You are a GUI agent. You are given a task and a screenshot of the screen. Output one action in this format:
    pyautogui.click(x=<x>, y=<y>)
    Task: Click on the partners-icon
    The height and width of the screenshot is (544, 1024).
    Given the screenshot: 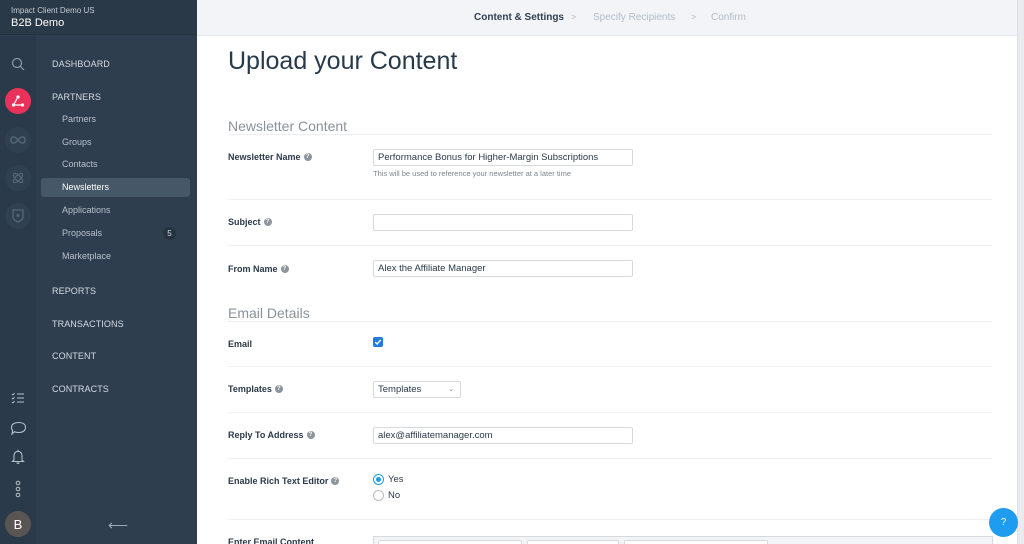 What is the action you would take?
    pyautogui.click(x=18, y=101)
    